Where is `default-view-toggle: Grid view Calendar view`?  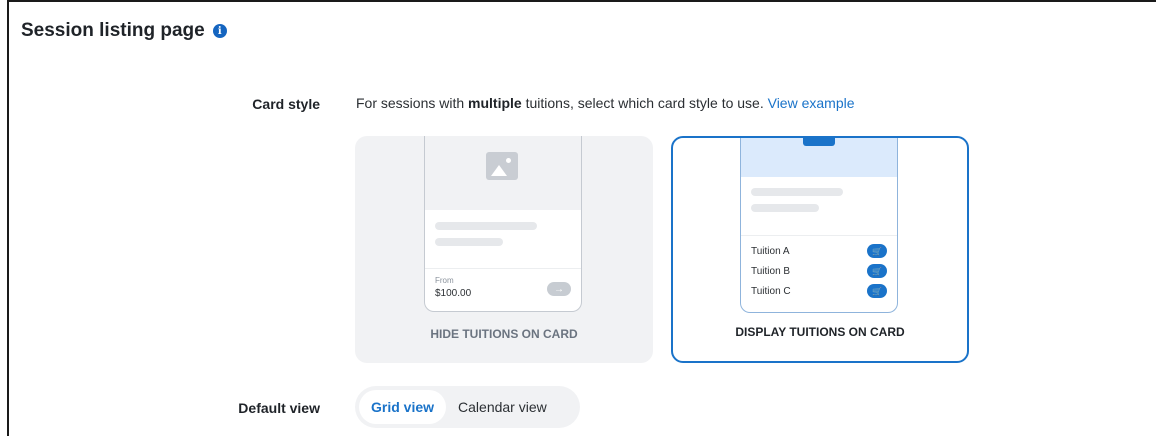
default-view-toggle: Grid view Calendar view is located at coordinates (467, 407).